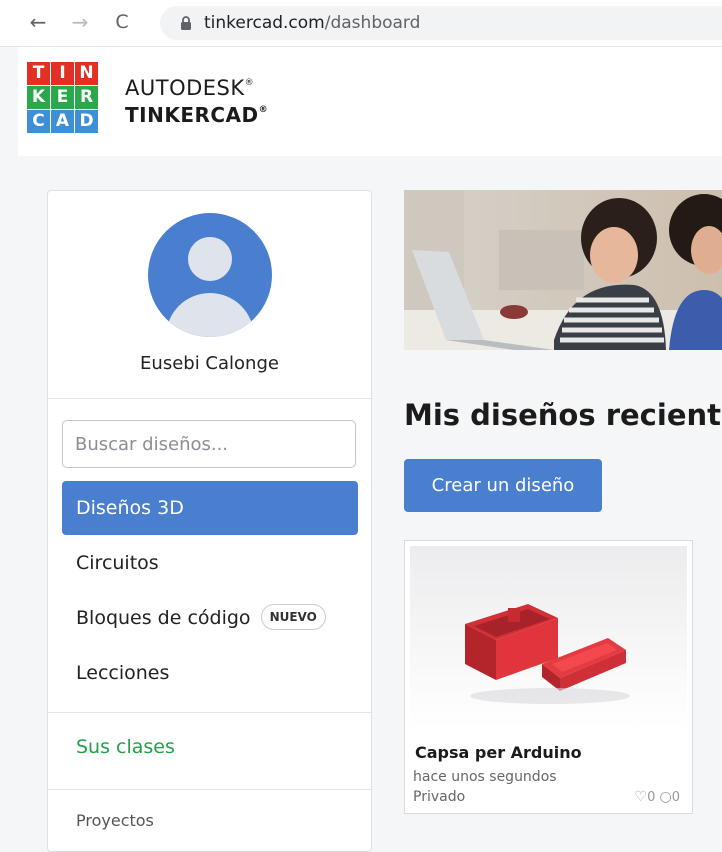 The width and height of the screenshot is (722, 852). What do you see at coordinates (210, 673) in the screenshot?
I see `nav-item-lessons: Lecciones` at bounding box center [210, 673].